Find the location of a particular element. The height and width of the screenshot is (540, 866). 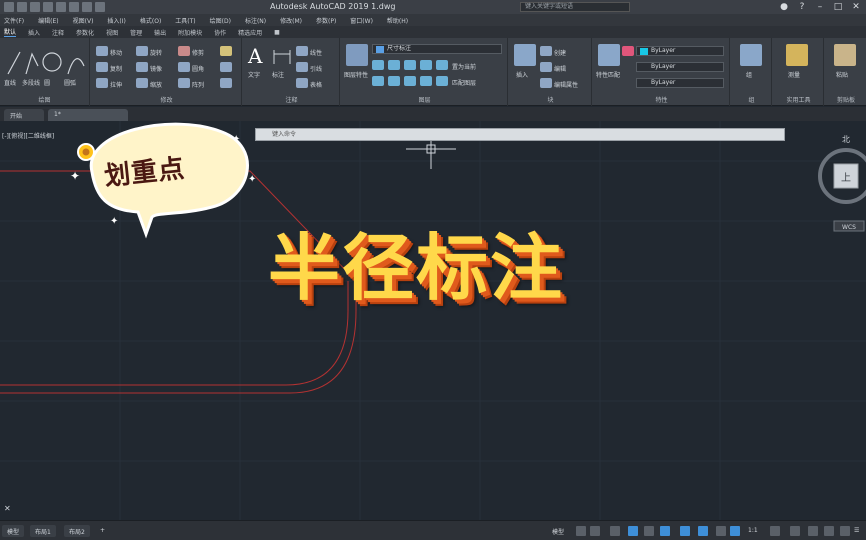

menu-item-parametric: 参数(P) is located at coordinates (326, 20).